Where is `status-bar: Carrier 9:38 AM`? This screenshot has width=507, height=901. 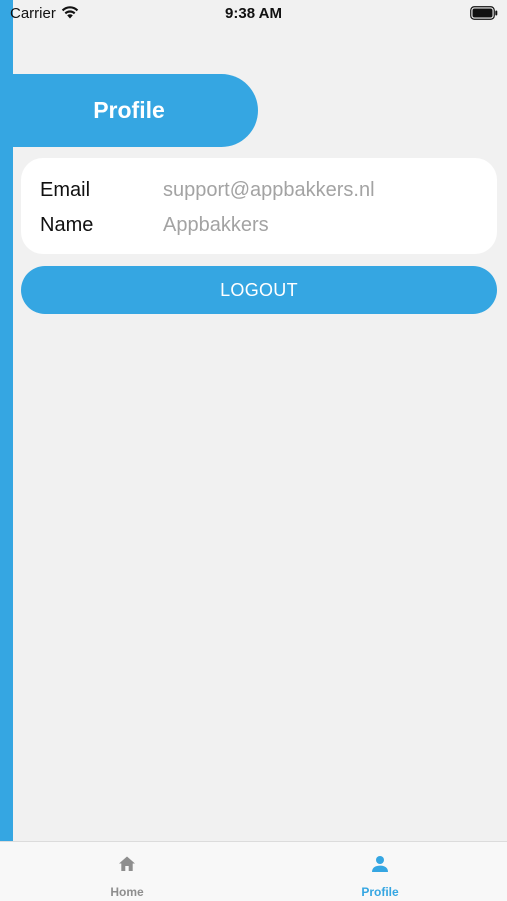 status-bar: Carrier 9:38 AM is located at coordinates (253, 14).